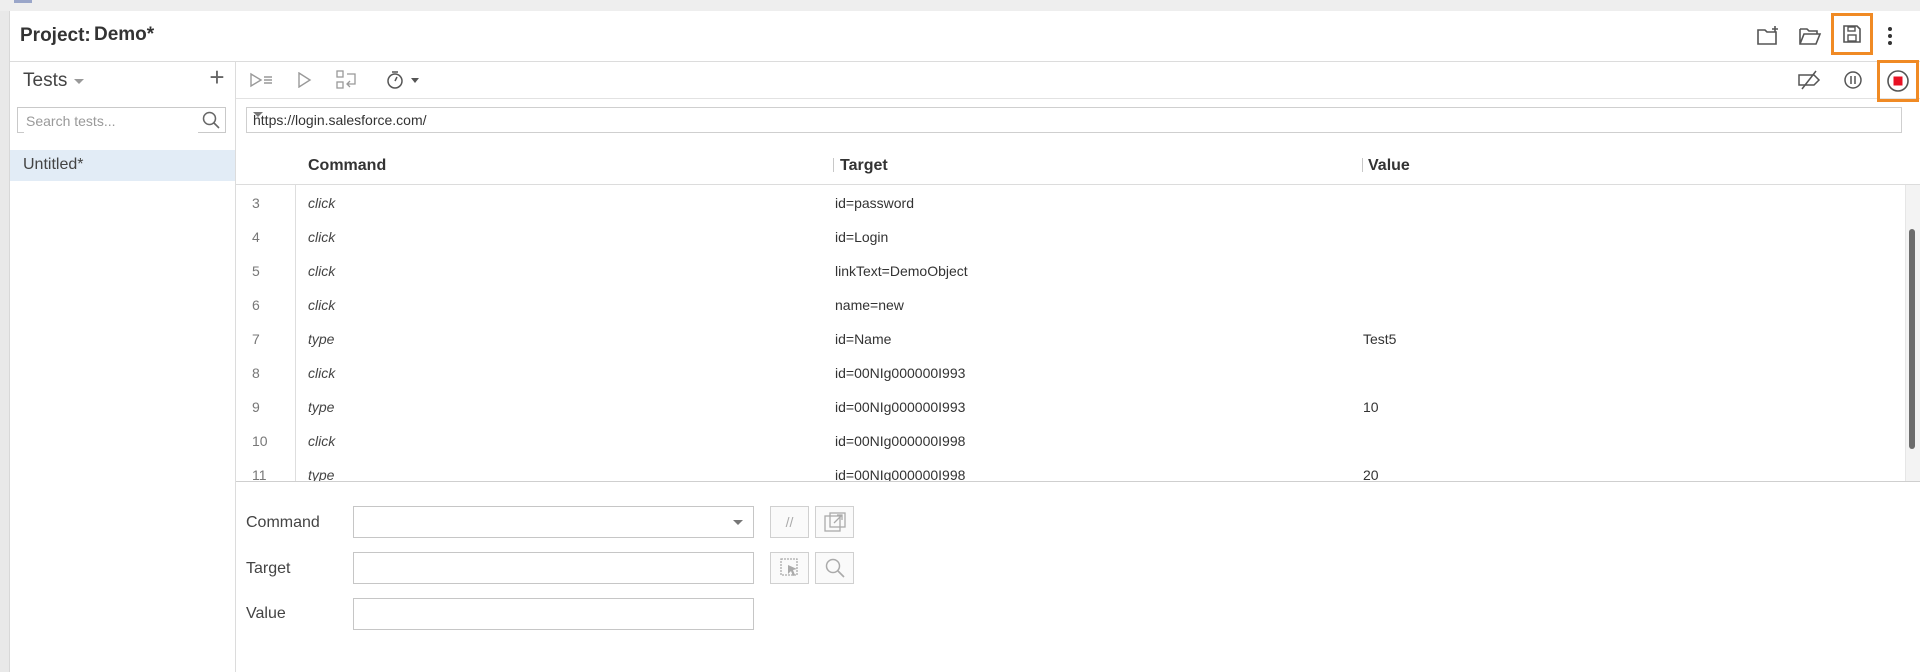  Describe the element at coordinates (266, 613) in the screenshot. I see `value-label: Value` at that location.